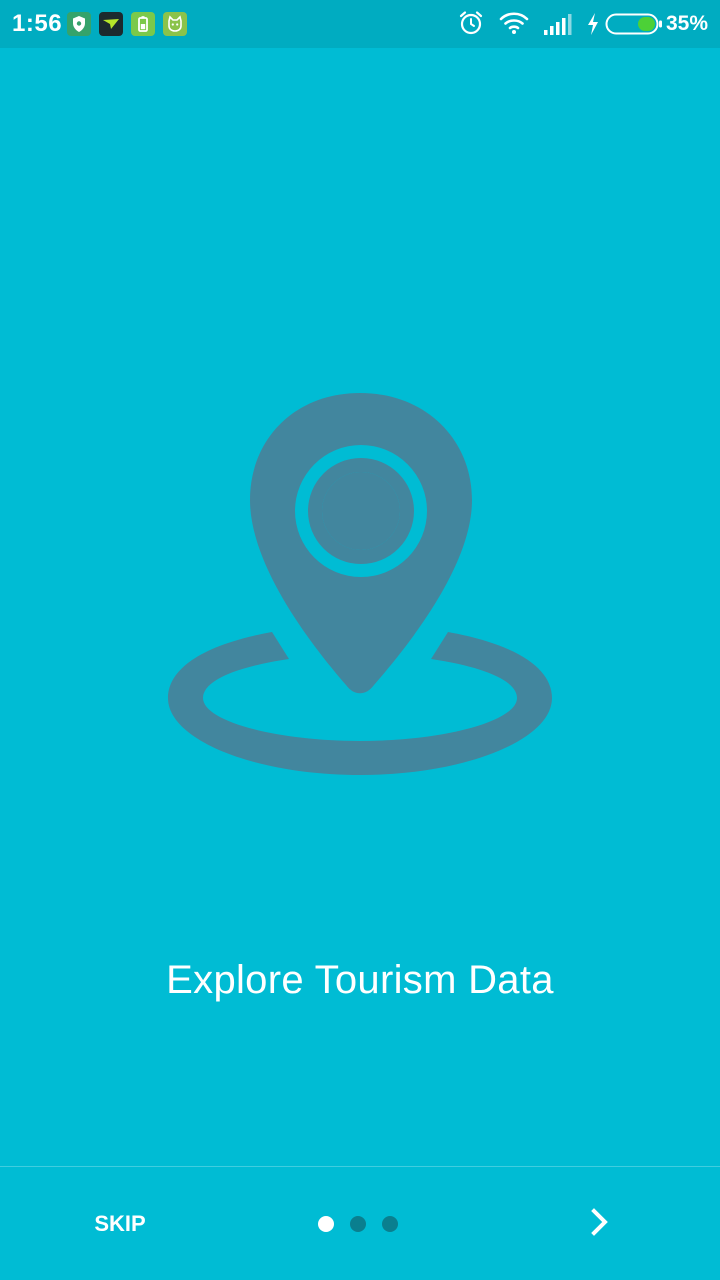 Image resolution: width=720 pixels, height=1280 pixels. I want to click on onboarding-title: Explore Tourism Data, so click(360, 980).